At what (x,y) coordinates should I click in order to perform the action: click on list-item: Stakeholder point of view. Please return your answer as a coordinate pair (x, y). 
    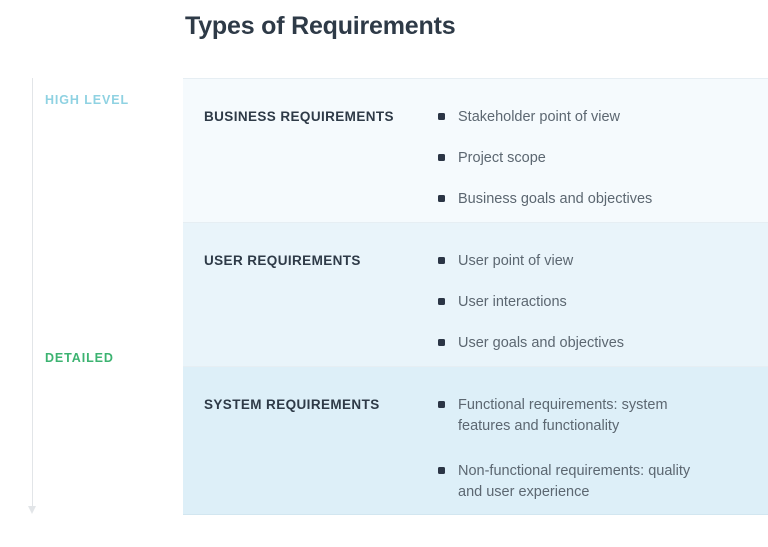
    Looking at the image, I should click on (583, 117).